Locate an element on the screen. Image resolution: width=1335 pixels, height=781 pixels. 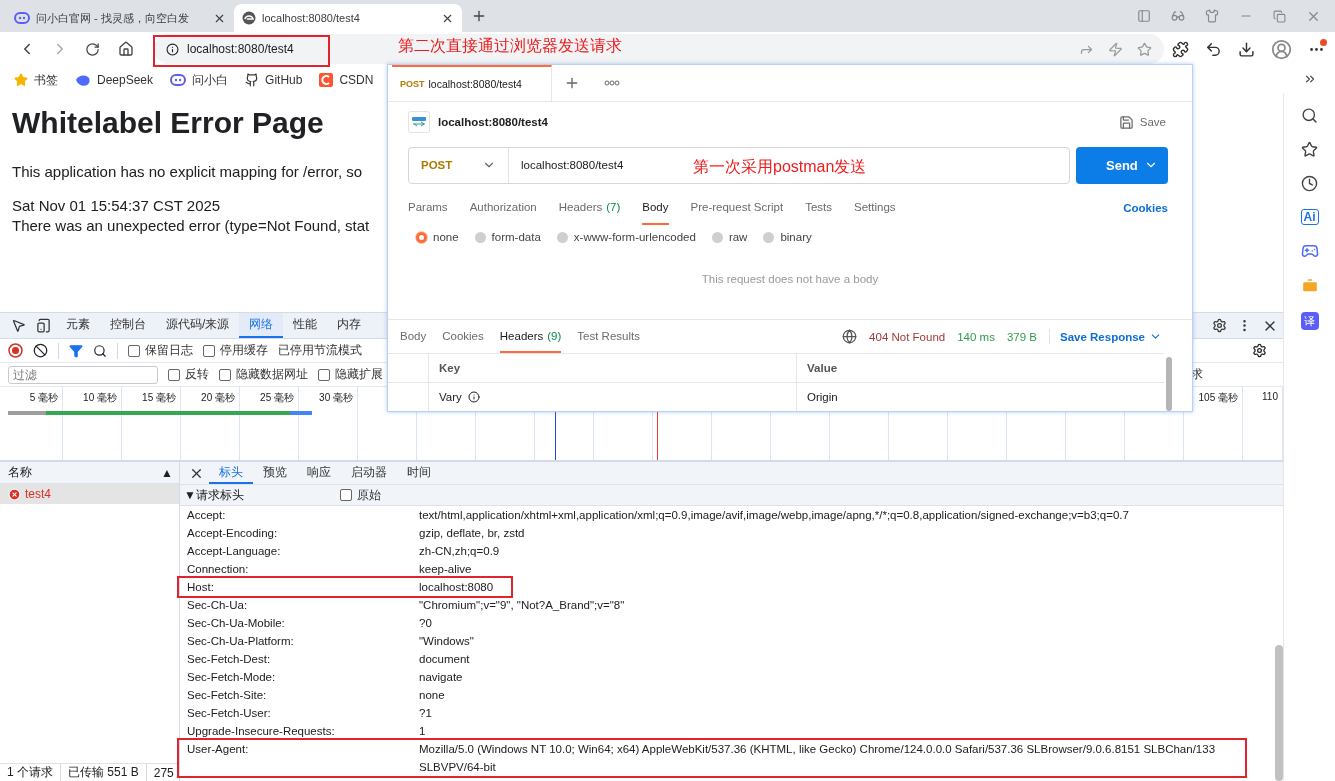
devtools-tab: 内存 is located at coordinates (349, 325).